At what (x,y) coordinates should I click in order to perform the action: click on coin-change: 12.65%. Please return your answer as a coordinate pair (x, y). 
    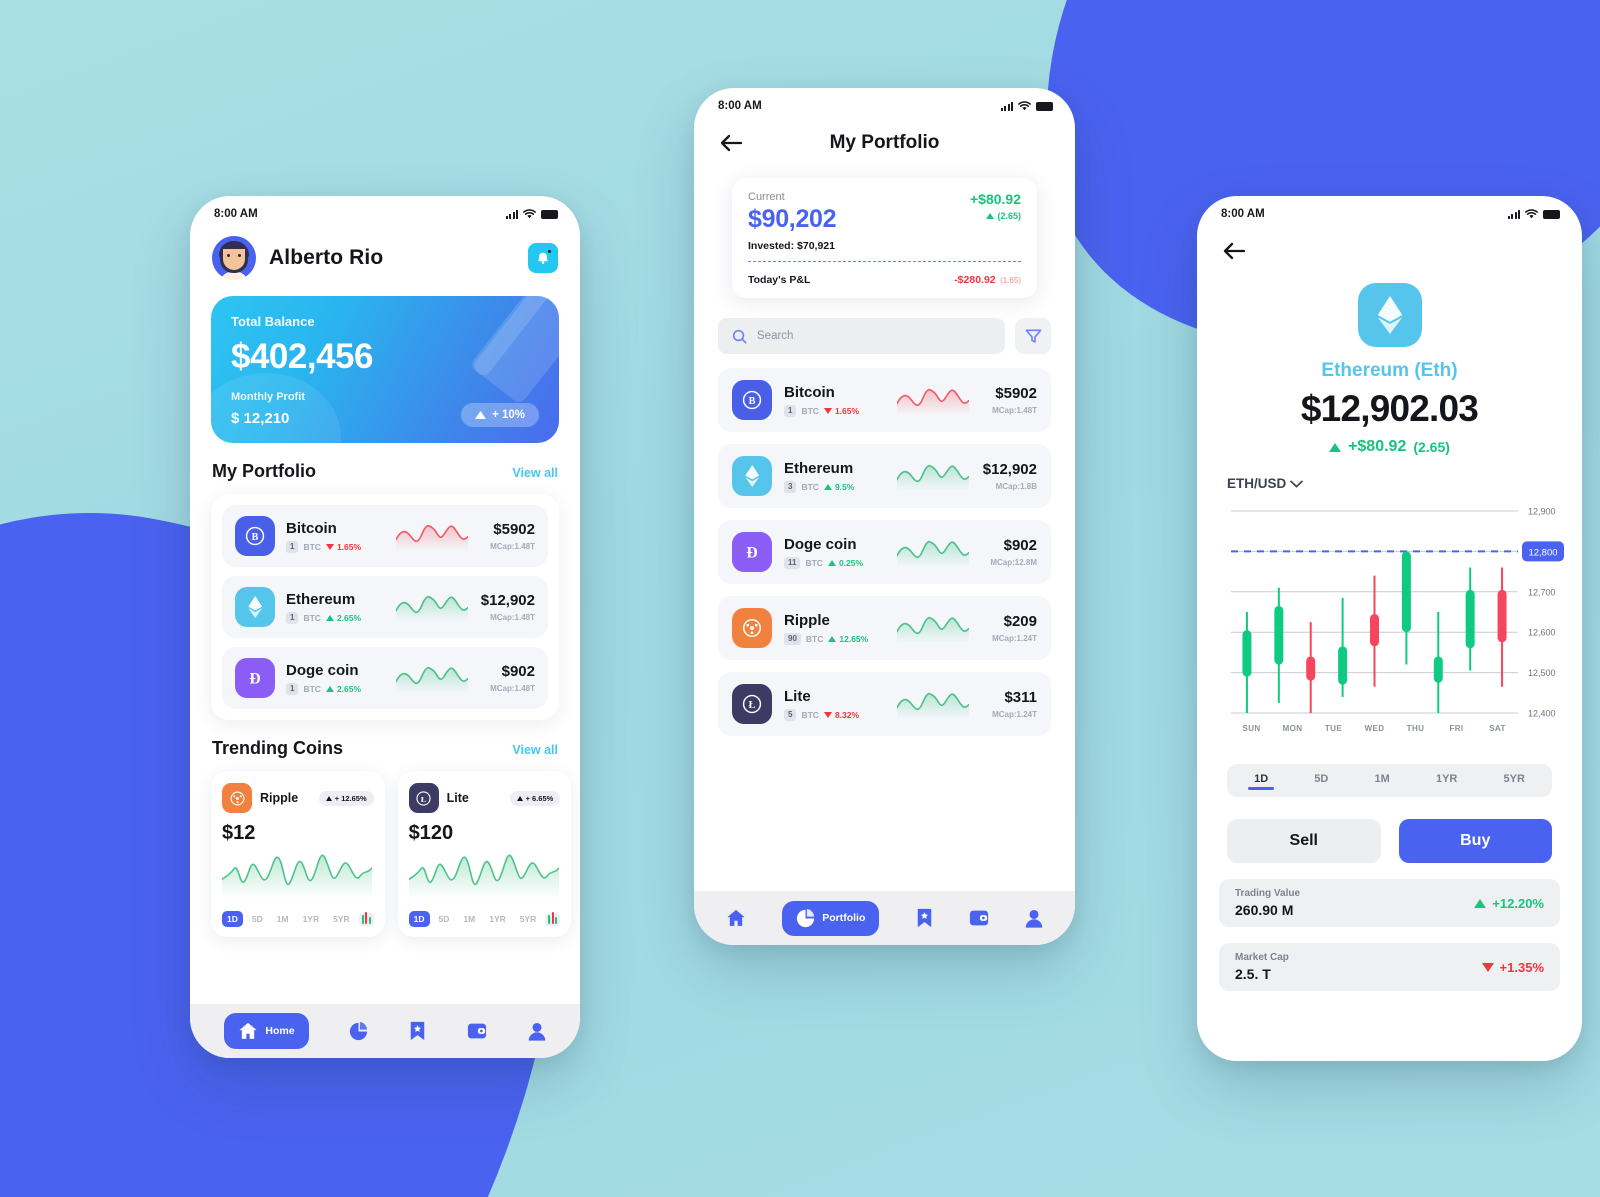
    Looking at the image, I should click on (848, 639).